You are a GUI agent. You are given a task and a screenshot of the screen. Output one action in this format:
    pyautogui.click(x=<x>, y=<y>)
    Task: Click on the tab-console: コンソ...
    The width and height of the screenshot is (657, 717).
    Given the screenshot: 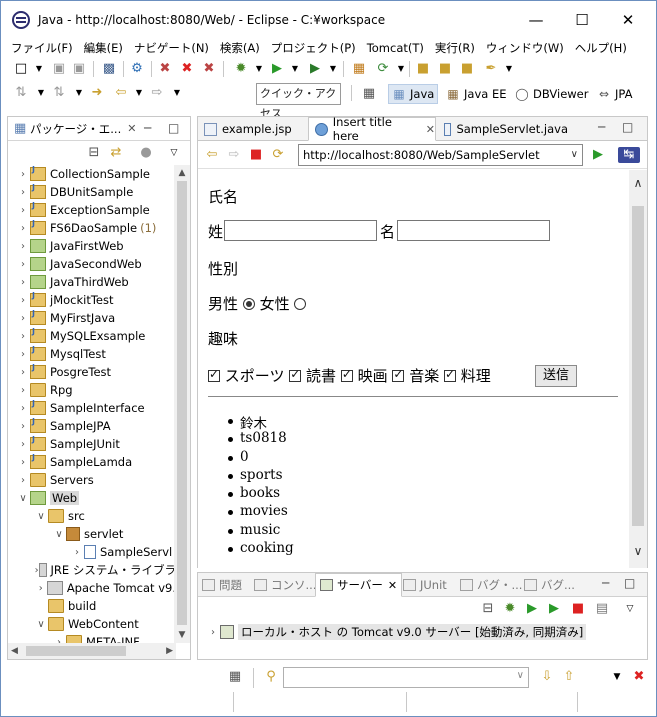 What is the action you would take?
    pyautogui.click(x=285, y=585)
    